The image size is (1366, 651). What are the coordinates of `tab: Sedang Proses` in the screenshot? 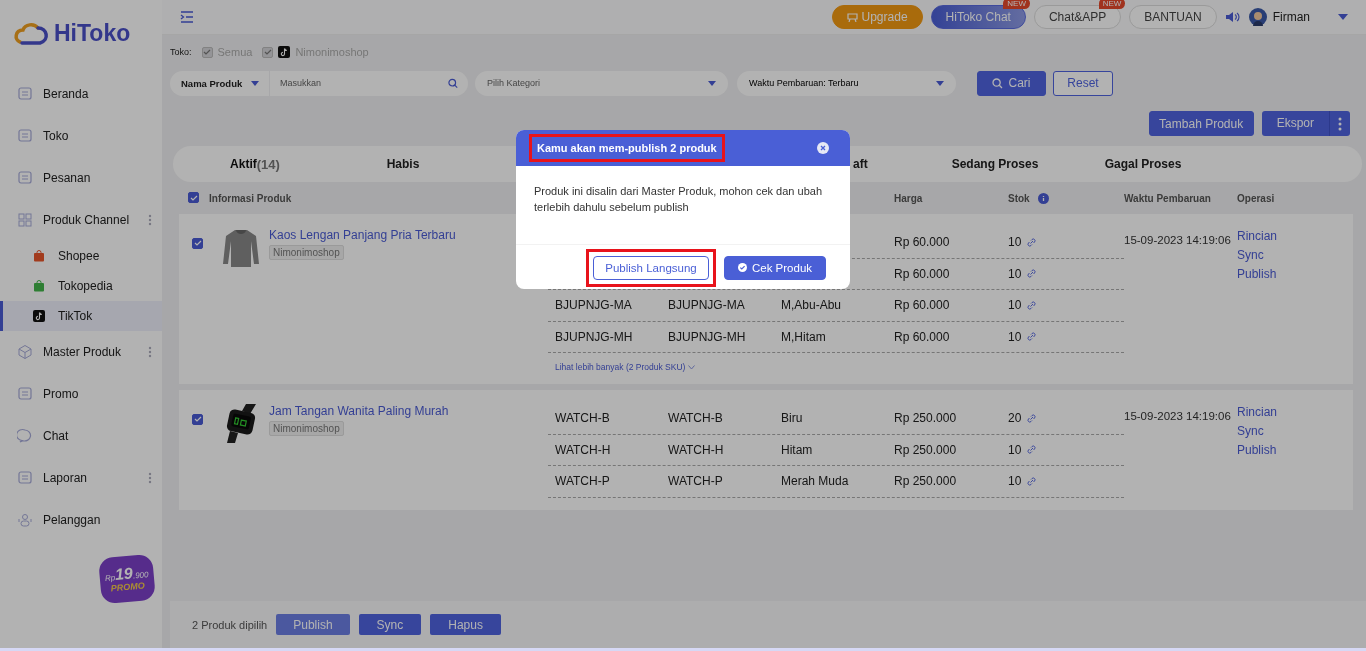 It's located at (995, 164).